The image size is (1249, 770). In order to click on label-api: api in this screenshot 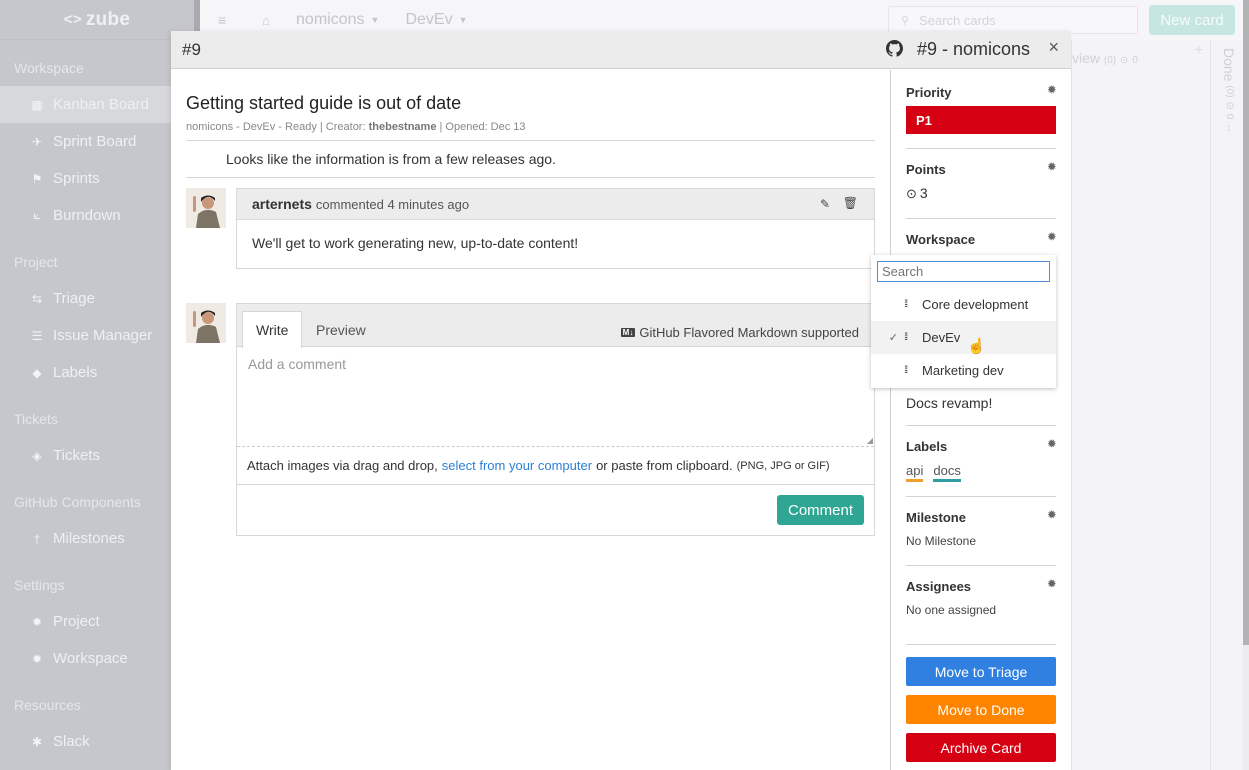, I will do `click(915, 472)`.